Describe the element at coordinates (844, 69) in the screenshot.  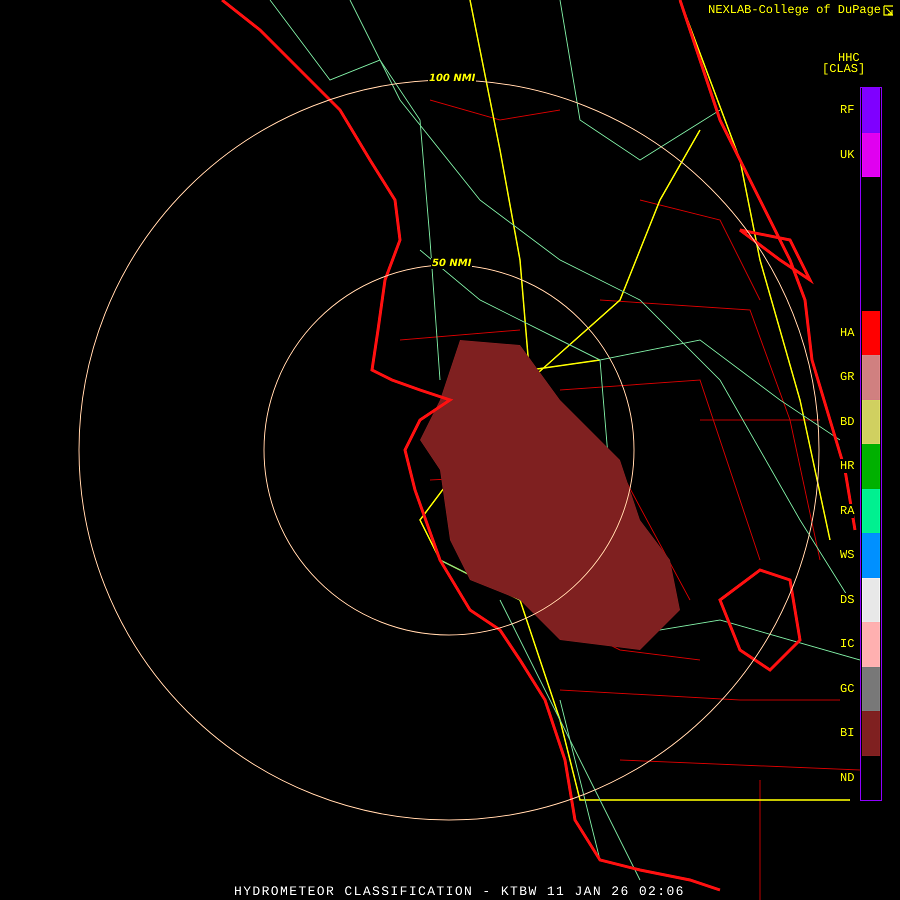
I see `unit-label: [CLAS]` at that location.